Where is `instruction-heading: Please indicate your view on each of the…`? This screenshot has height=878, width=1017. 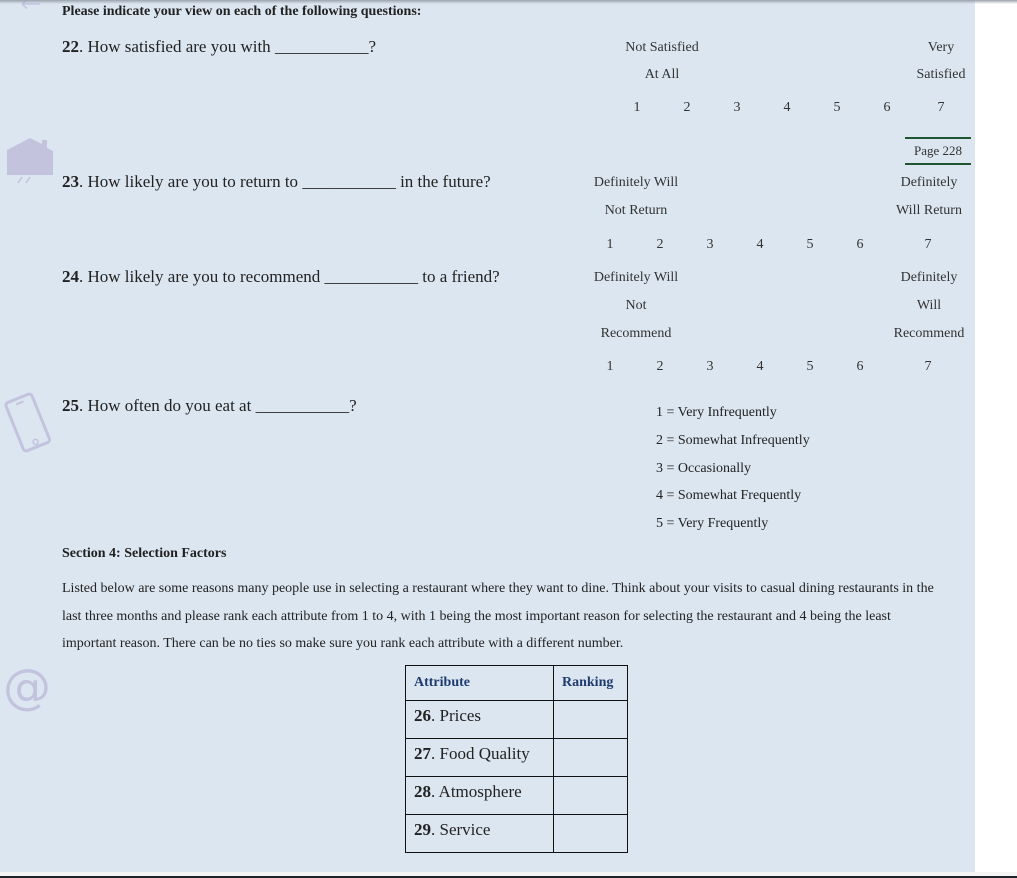
instruction-heading: Please indicate your view on each of the… is located at coordinates (242, 11).